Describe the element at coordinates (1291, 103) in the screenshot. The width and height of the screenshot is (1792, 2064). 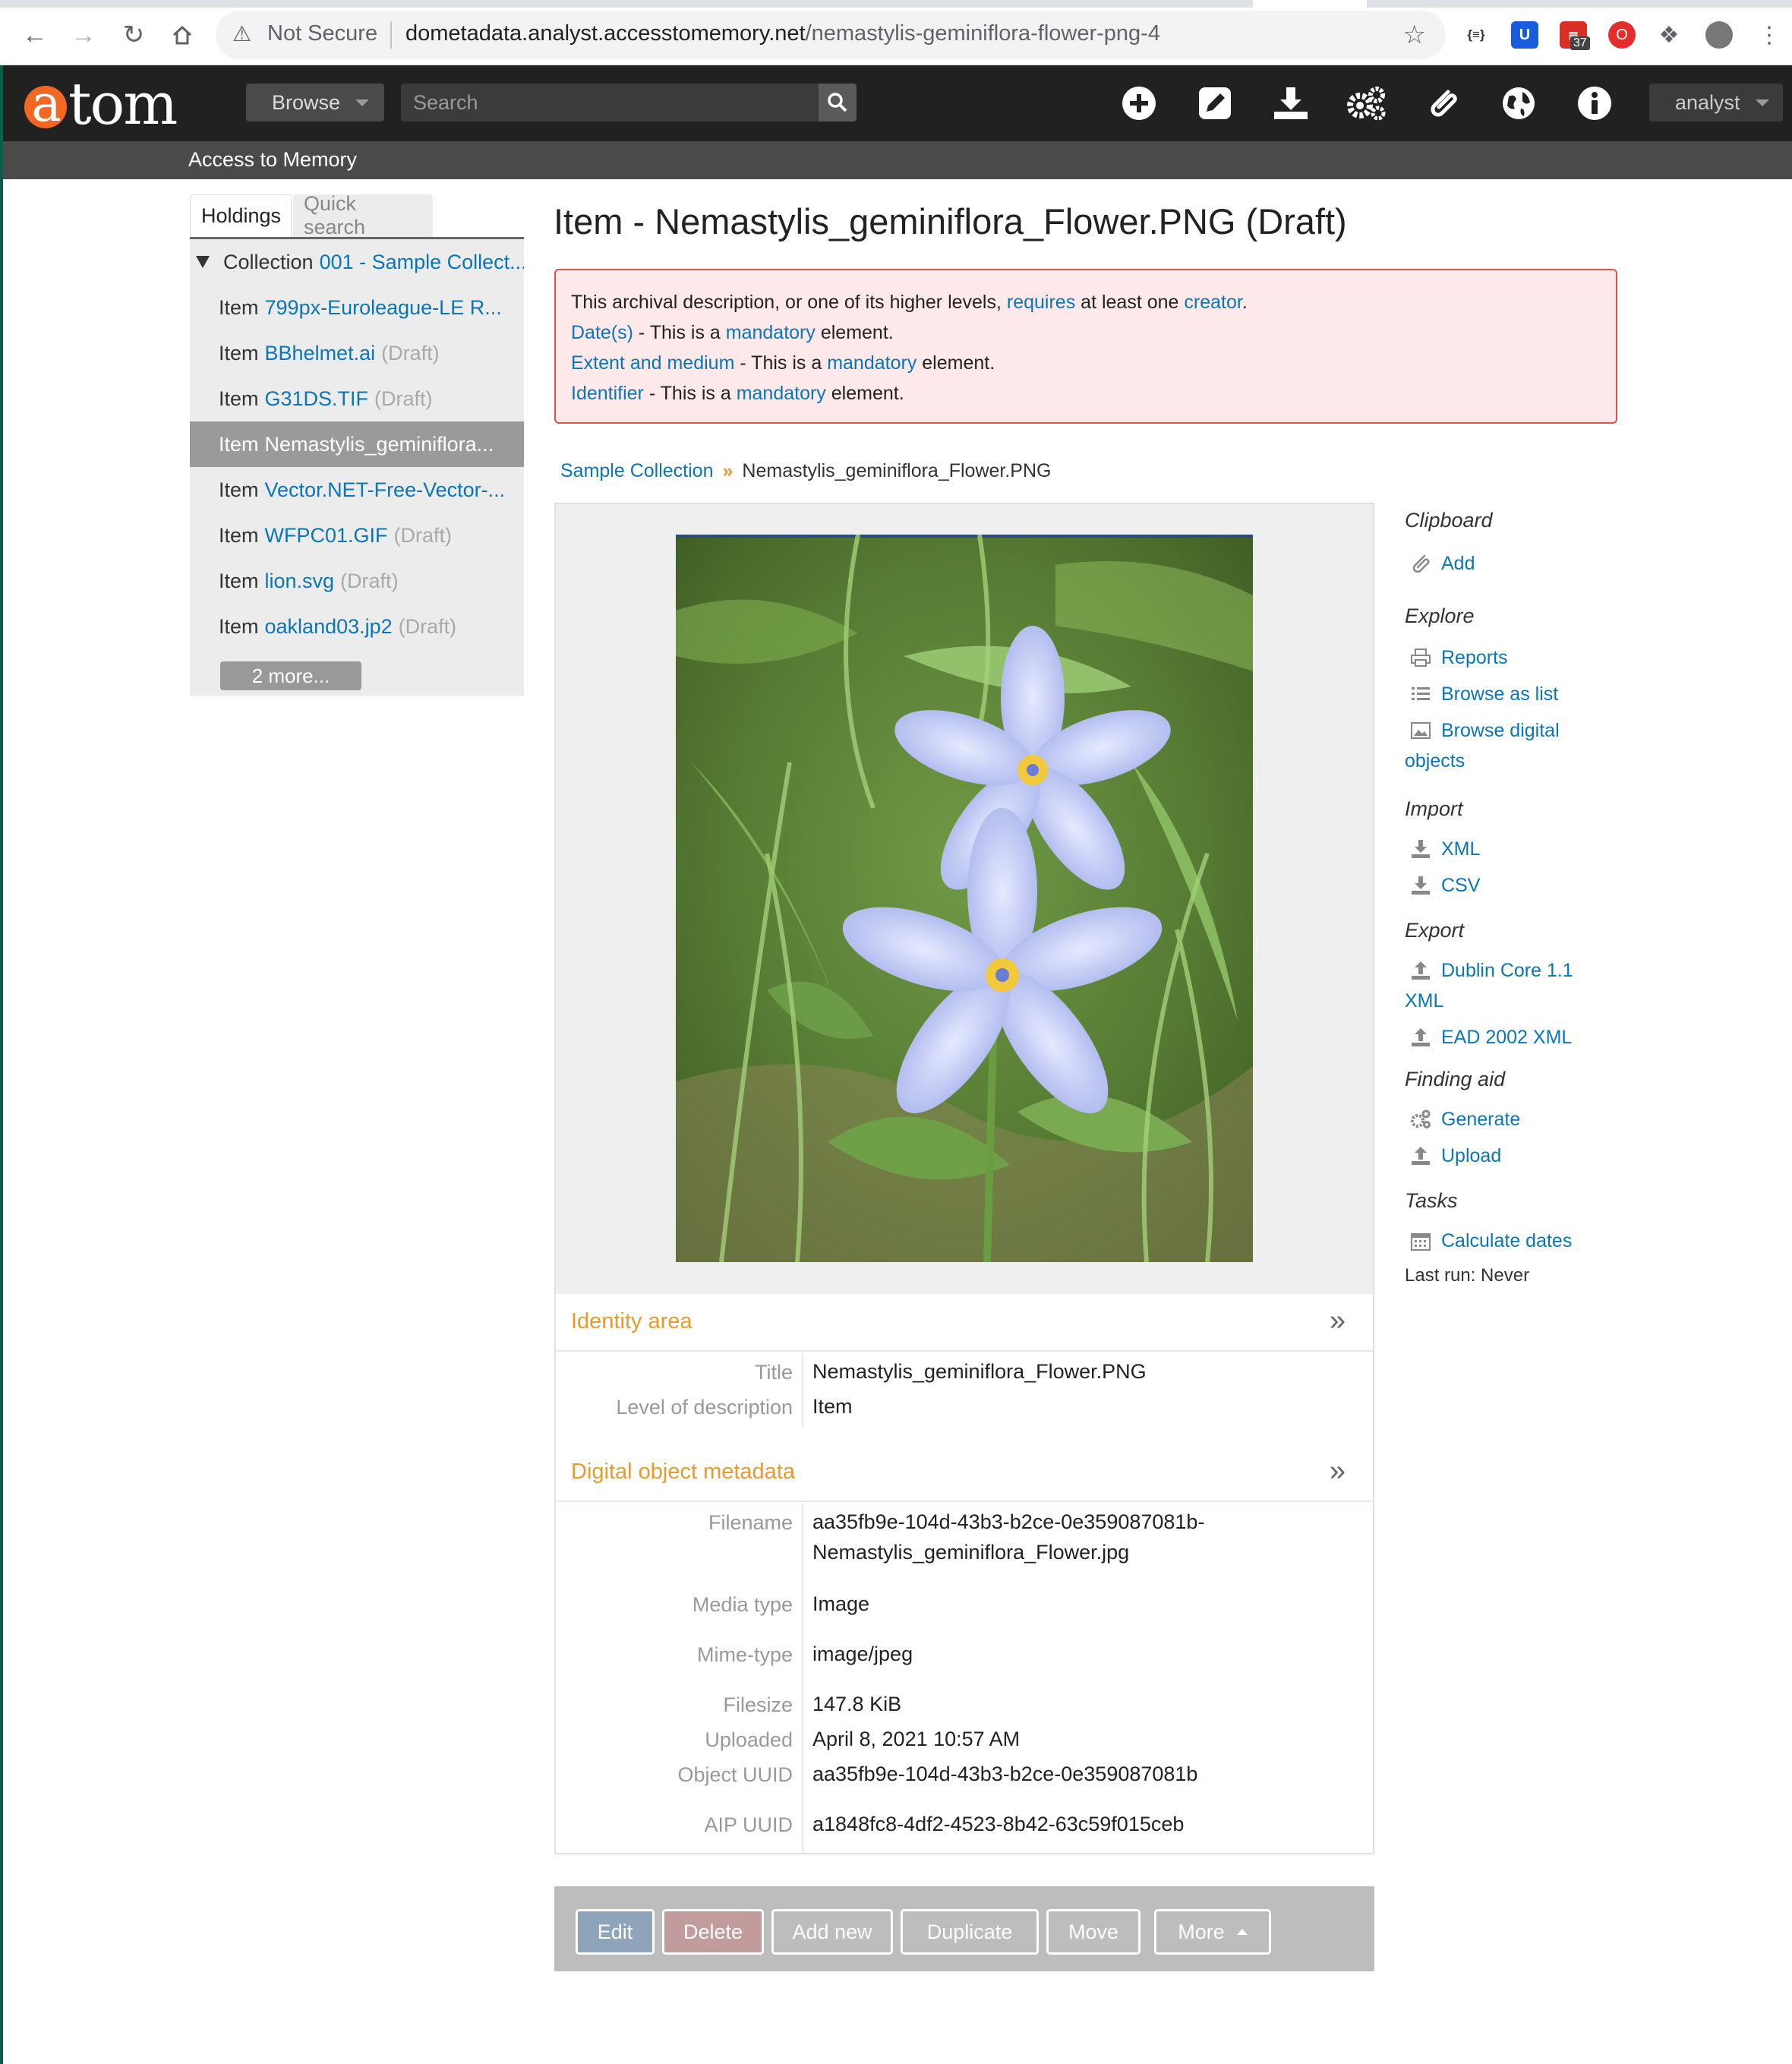
I see `import-download-icon` at that location.